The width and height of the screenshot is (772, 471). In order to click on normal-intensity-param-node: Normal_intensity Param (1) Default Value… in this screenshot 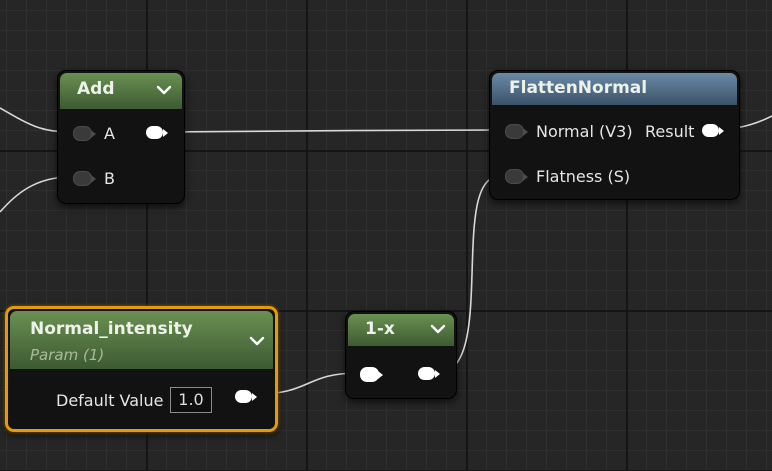, I will do `click(141, 369)`.